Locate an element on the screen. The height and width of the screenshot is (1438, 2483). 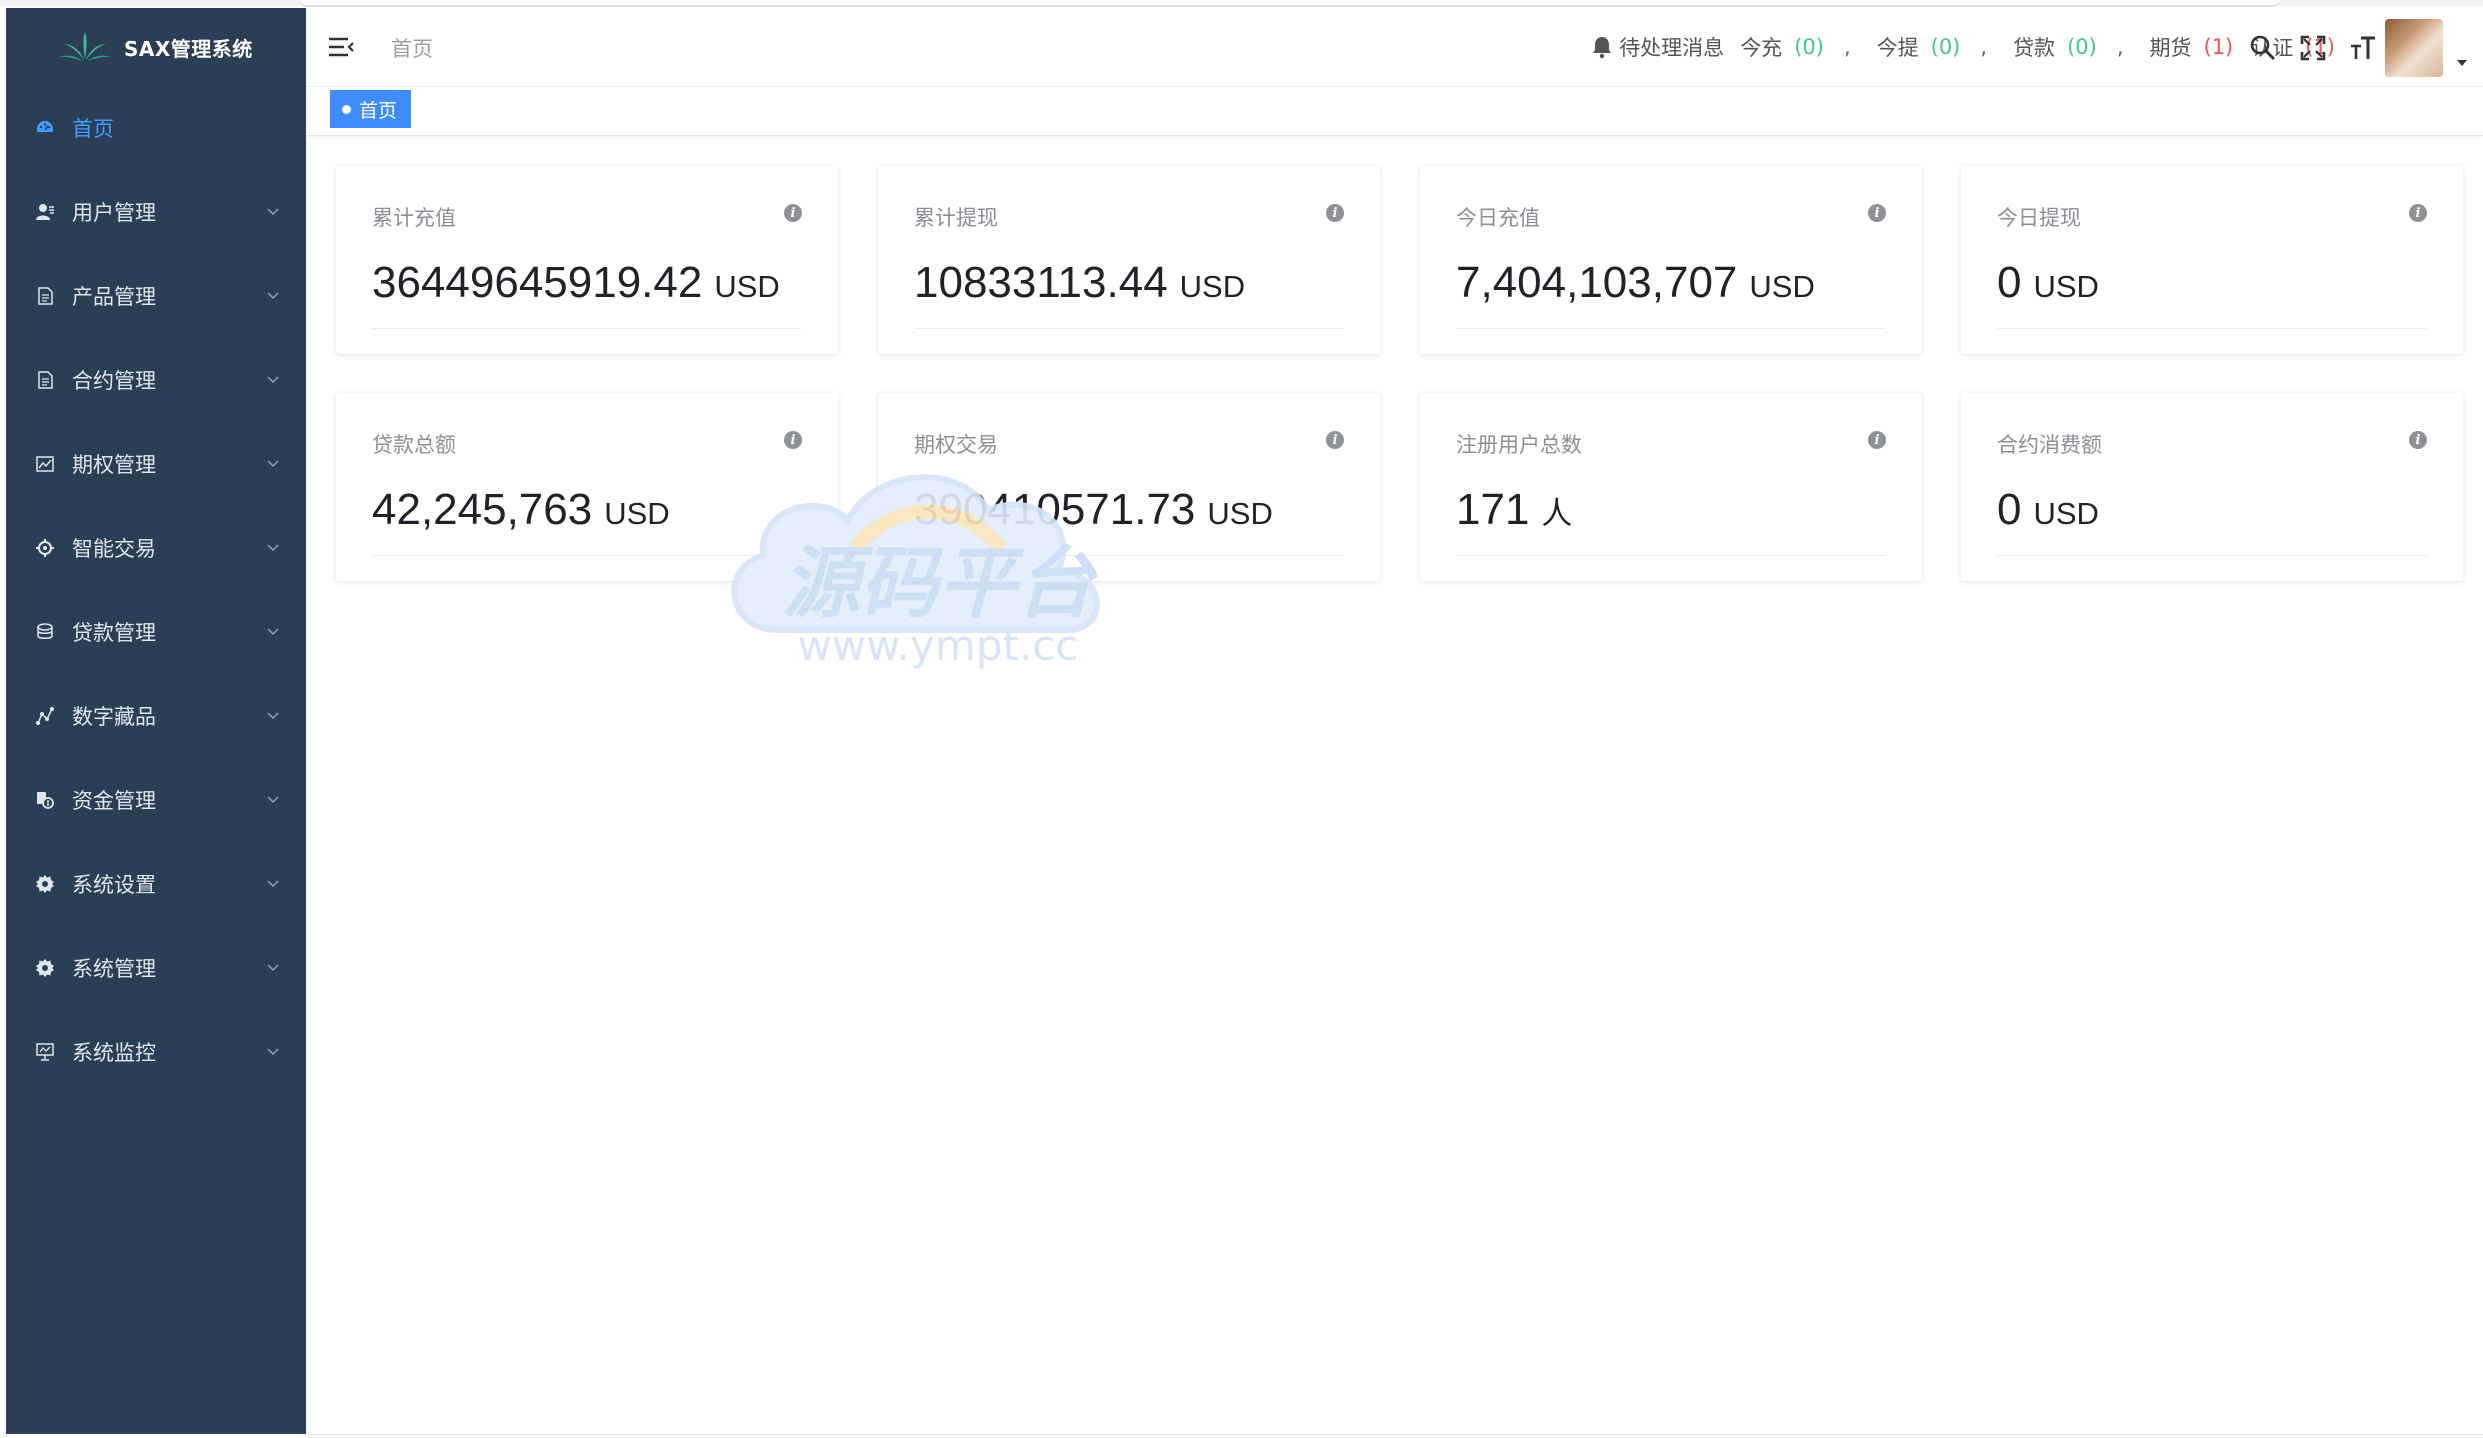
notice-item-label: 今提 is located at coordinates (1898, 47).